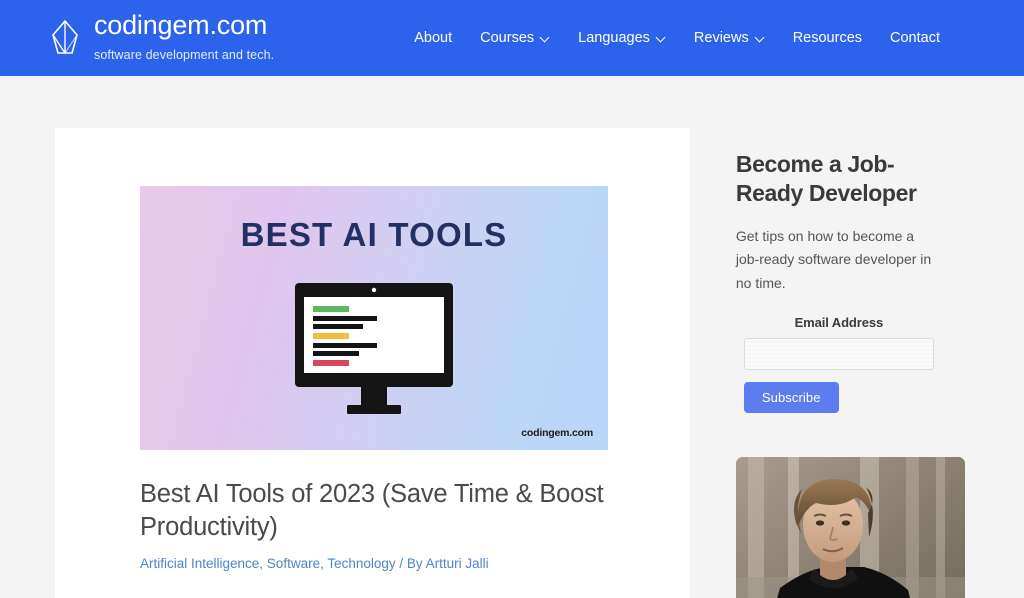  I want to click on optin-heading: Become a Job-Ready Developer, so click(826, 179).